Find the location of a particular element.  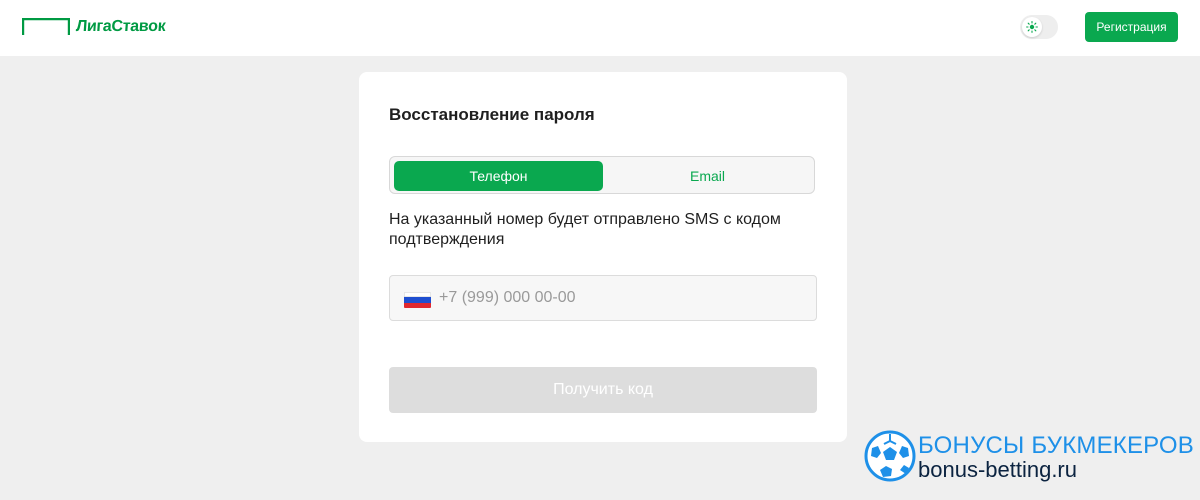

get-code-button: Получить код is located at coordinates (603, 390).